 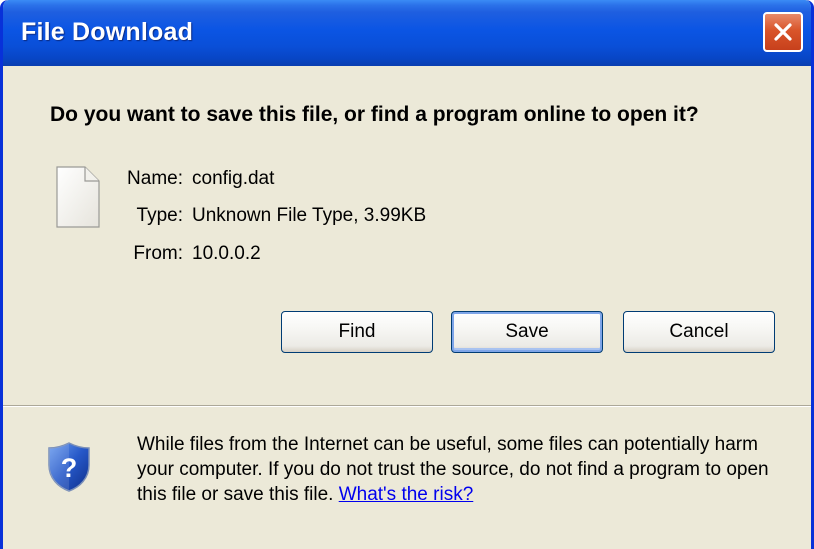 I want to click on save-button: Save, so click(x=527, y=332).